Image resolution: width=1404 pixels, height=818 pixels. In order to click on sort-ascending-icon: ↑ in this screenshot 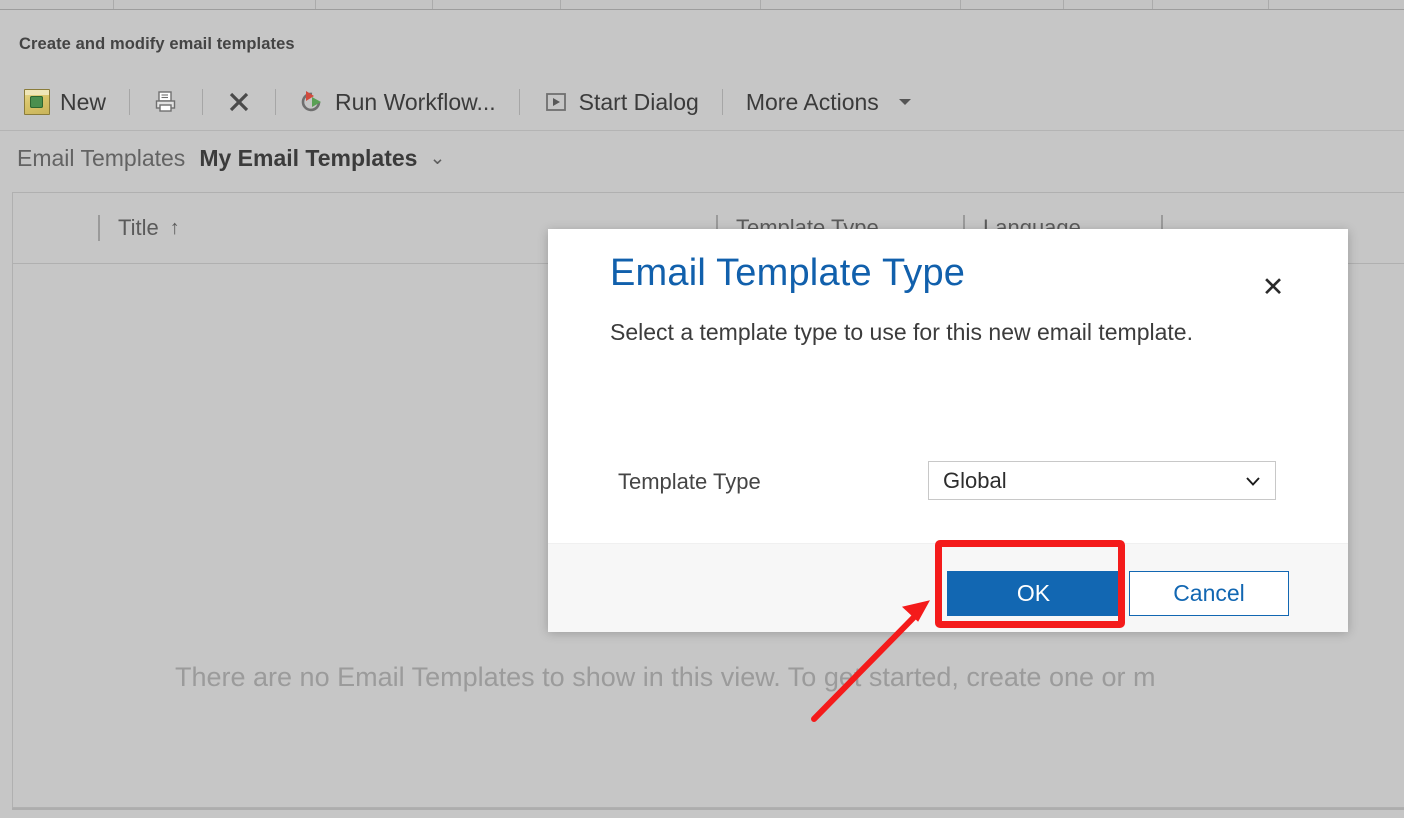, I will do `click(174, 227)`.